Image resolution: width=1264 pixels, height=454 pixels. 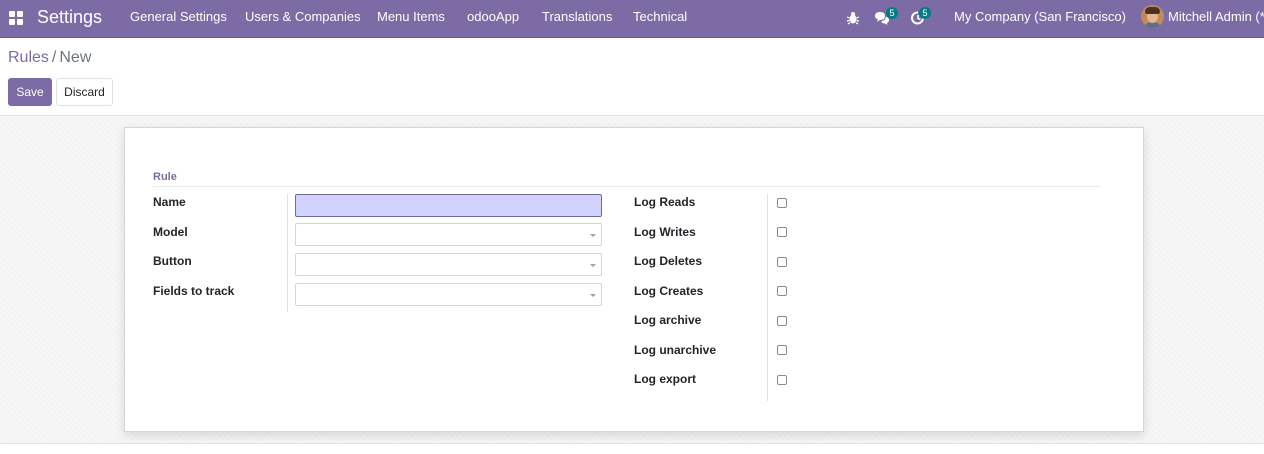 What do you see at coordinates (632, 449) in the screenshot?
I see `footer-strip` at bounding box center [632, 449].